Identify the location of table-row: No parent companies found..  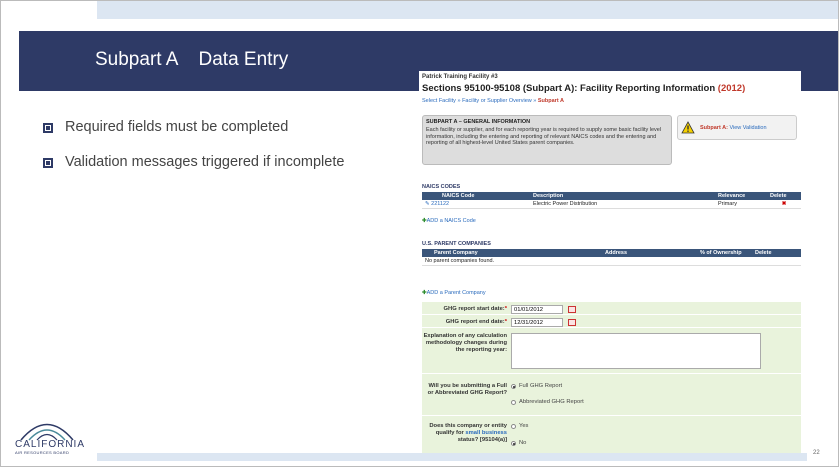
(611, 261).